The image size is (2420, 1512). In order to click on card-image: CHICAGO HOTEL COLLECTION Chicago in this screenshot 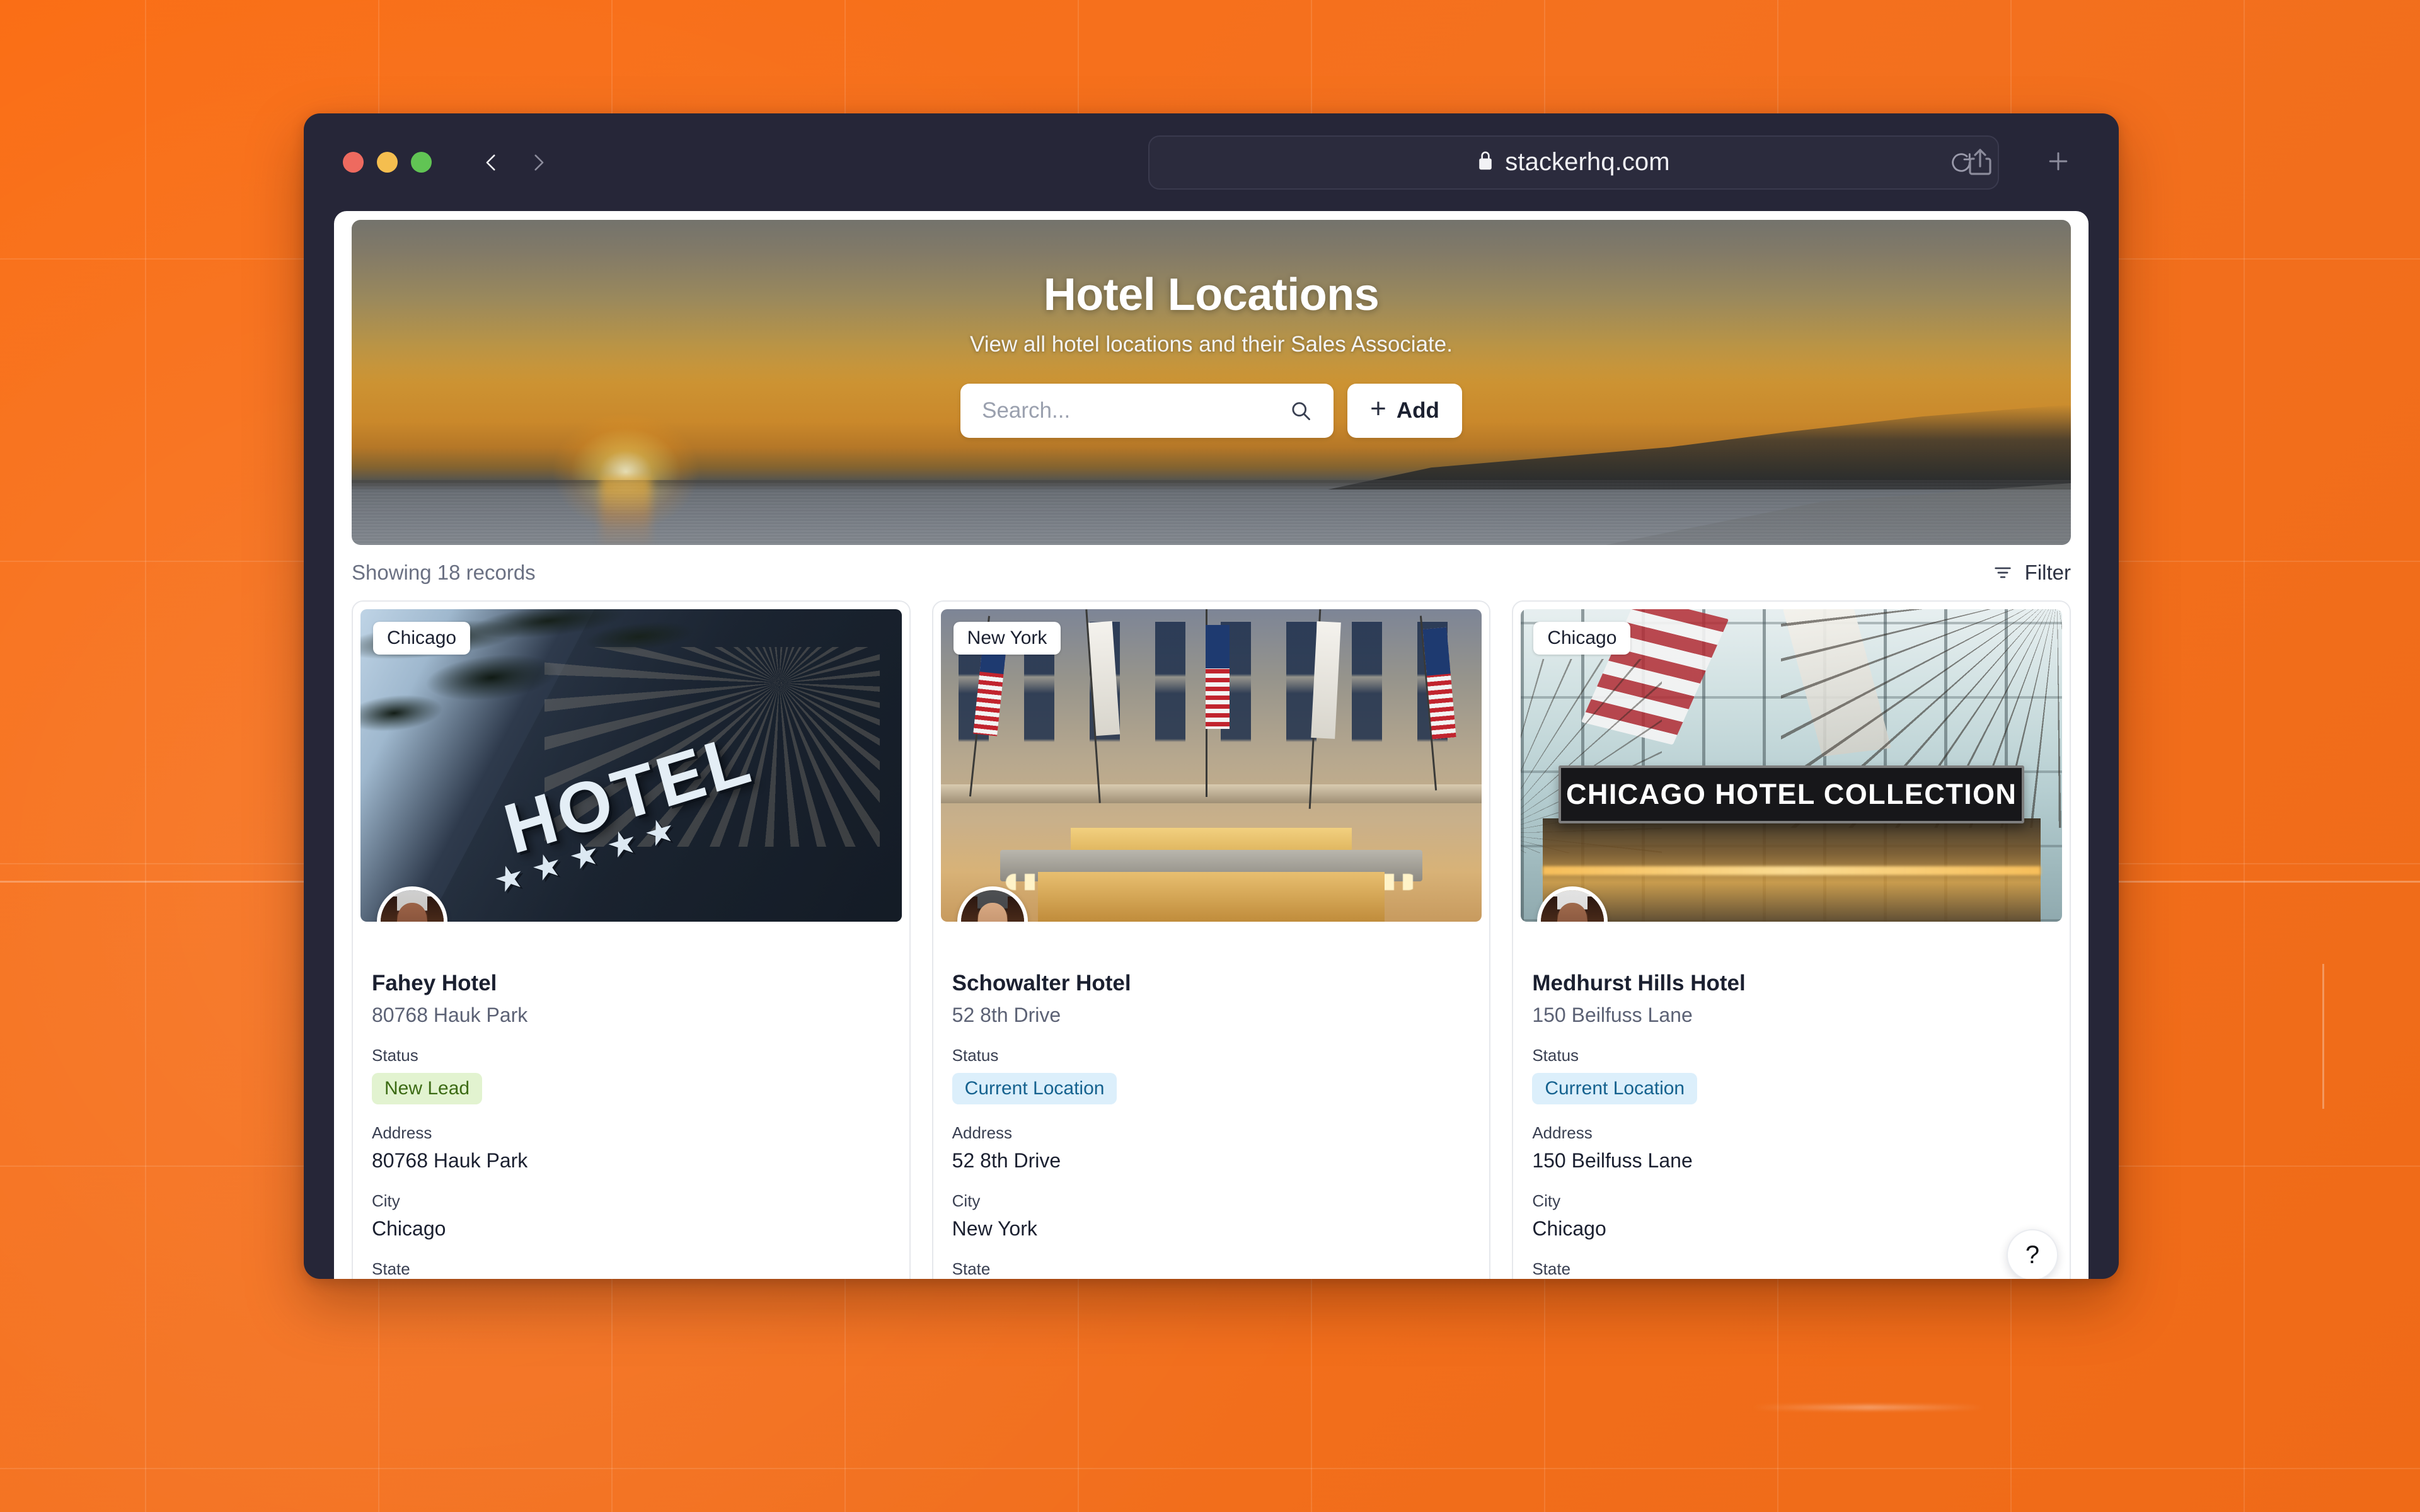, I will do `click(1791, 765)`.